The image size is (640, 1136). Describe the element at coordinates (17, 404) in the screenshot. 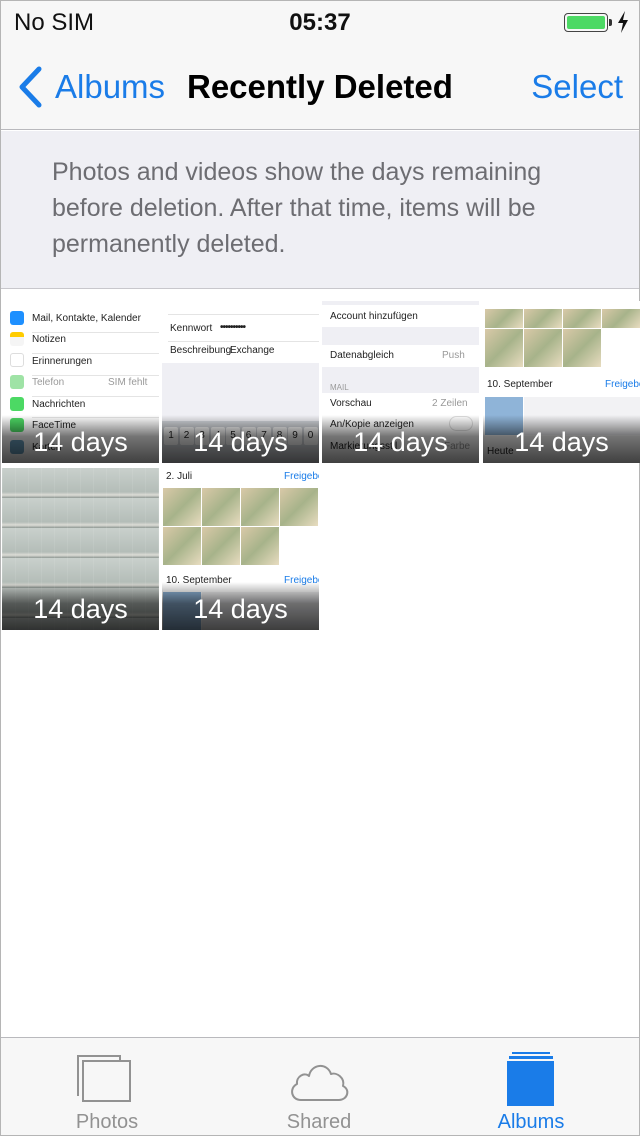

I see `messages-app-icon` at that location.